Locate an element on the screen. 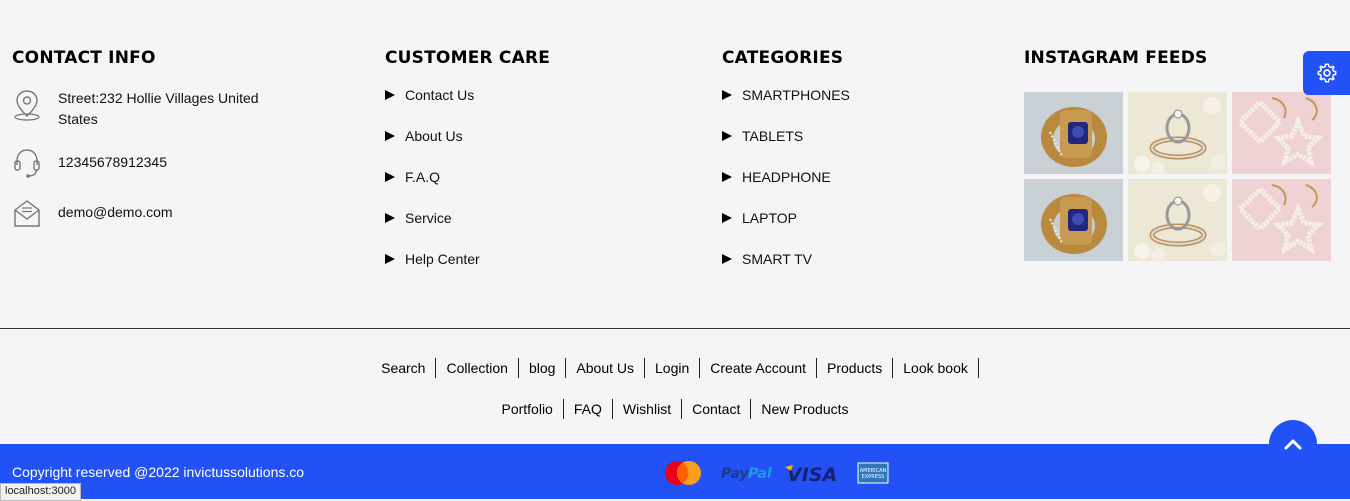  category-item-laptop: LAPTOP is located at coordinates (786, 230).